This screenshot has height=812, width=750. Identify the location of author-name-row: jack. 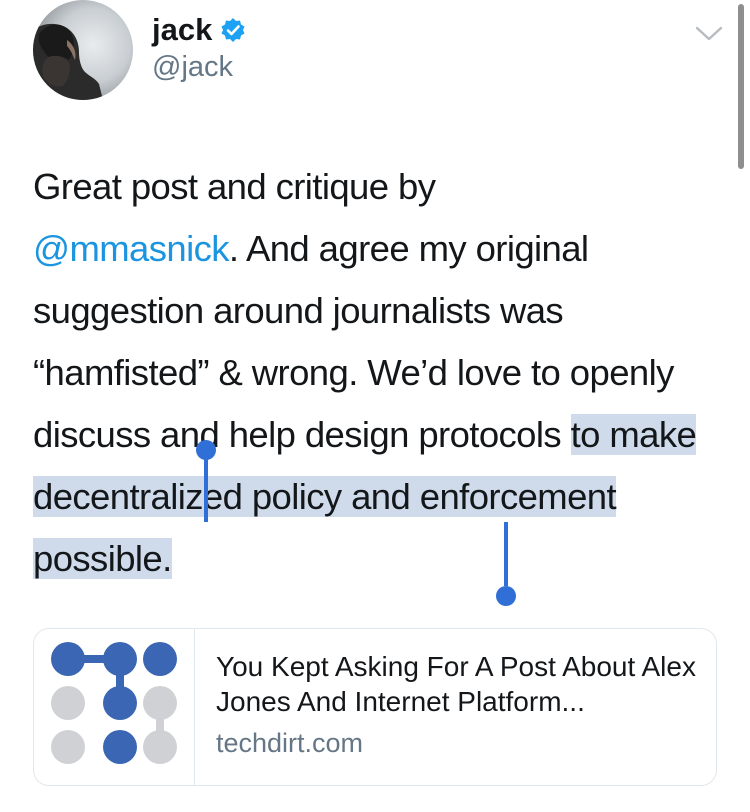
(199, 30).